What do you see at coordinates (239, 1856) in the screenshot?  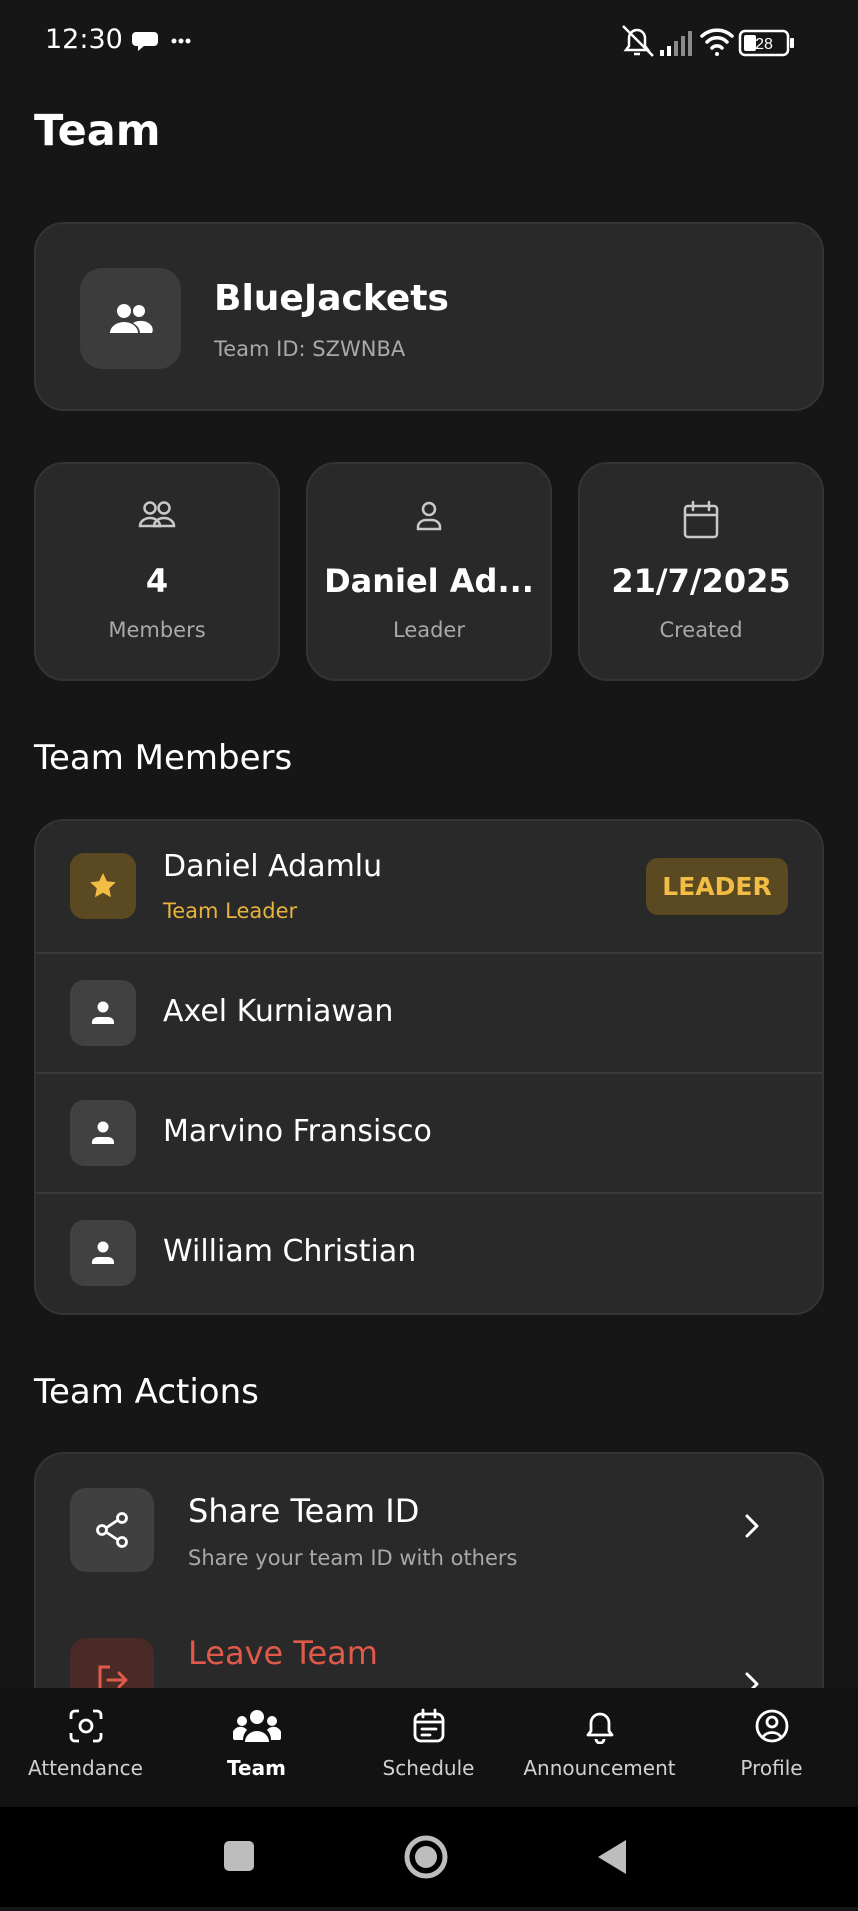 I see `recents-button` at bounding box center [239, 1856].